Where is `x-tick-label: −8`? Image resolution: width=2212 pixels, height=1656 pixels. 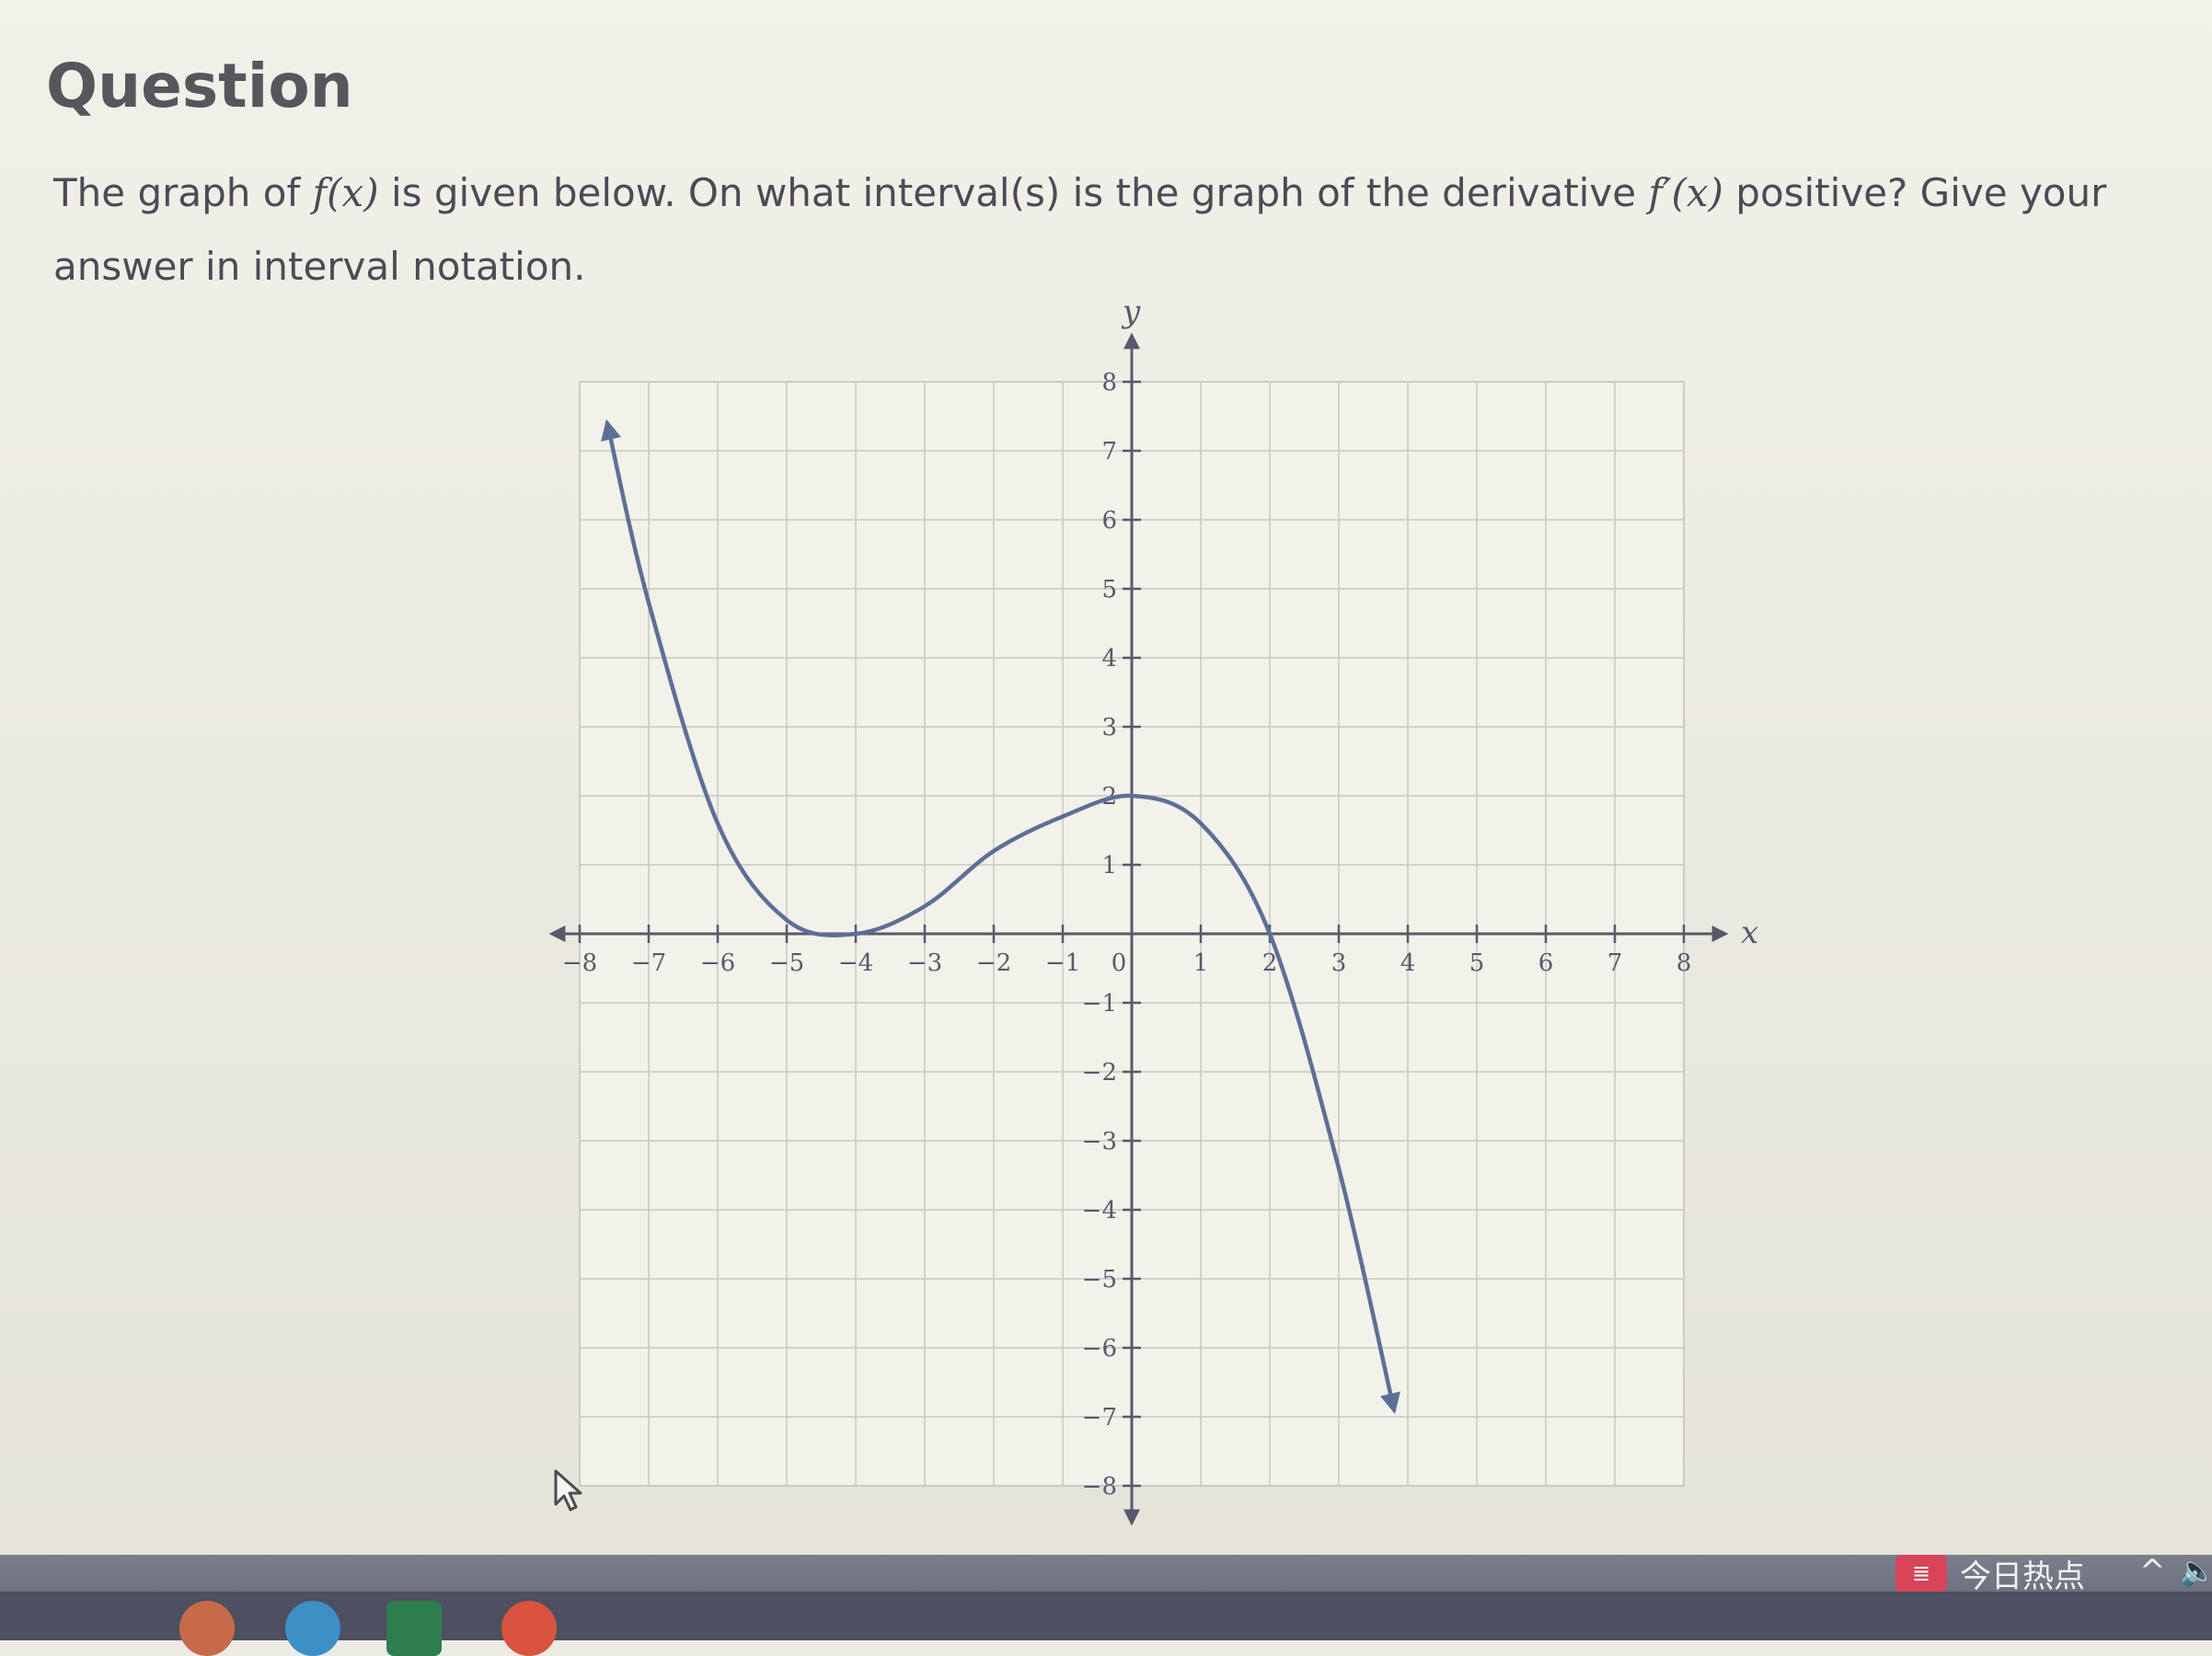 x-tick-label: −8 is located at coordinates (579, 963).